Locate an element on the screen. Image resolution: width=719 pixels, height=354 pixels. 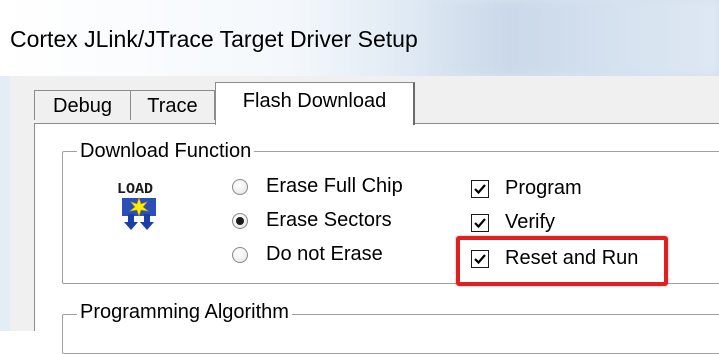
radio-do-not-erase-label: Do not Erase is located at coordinates (324, 254).